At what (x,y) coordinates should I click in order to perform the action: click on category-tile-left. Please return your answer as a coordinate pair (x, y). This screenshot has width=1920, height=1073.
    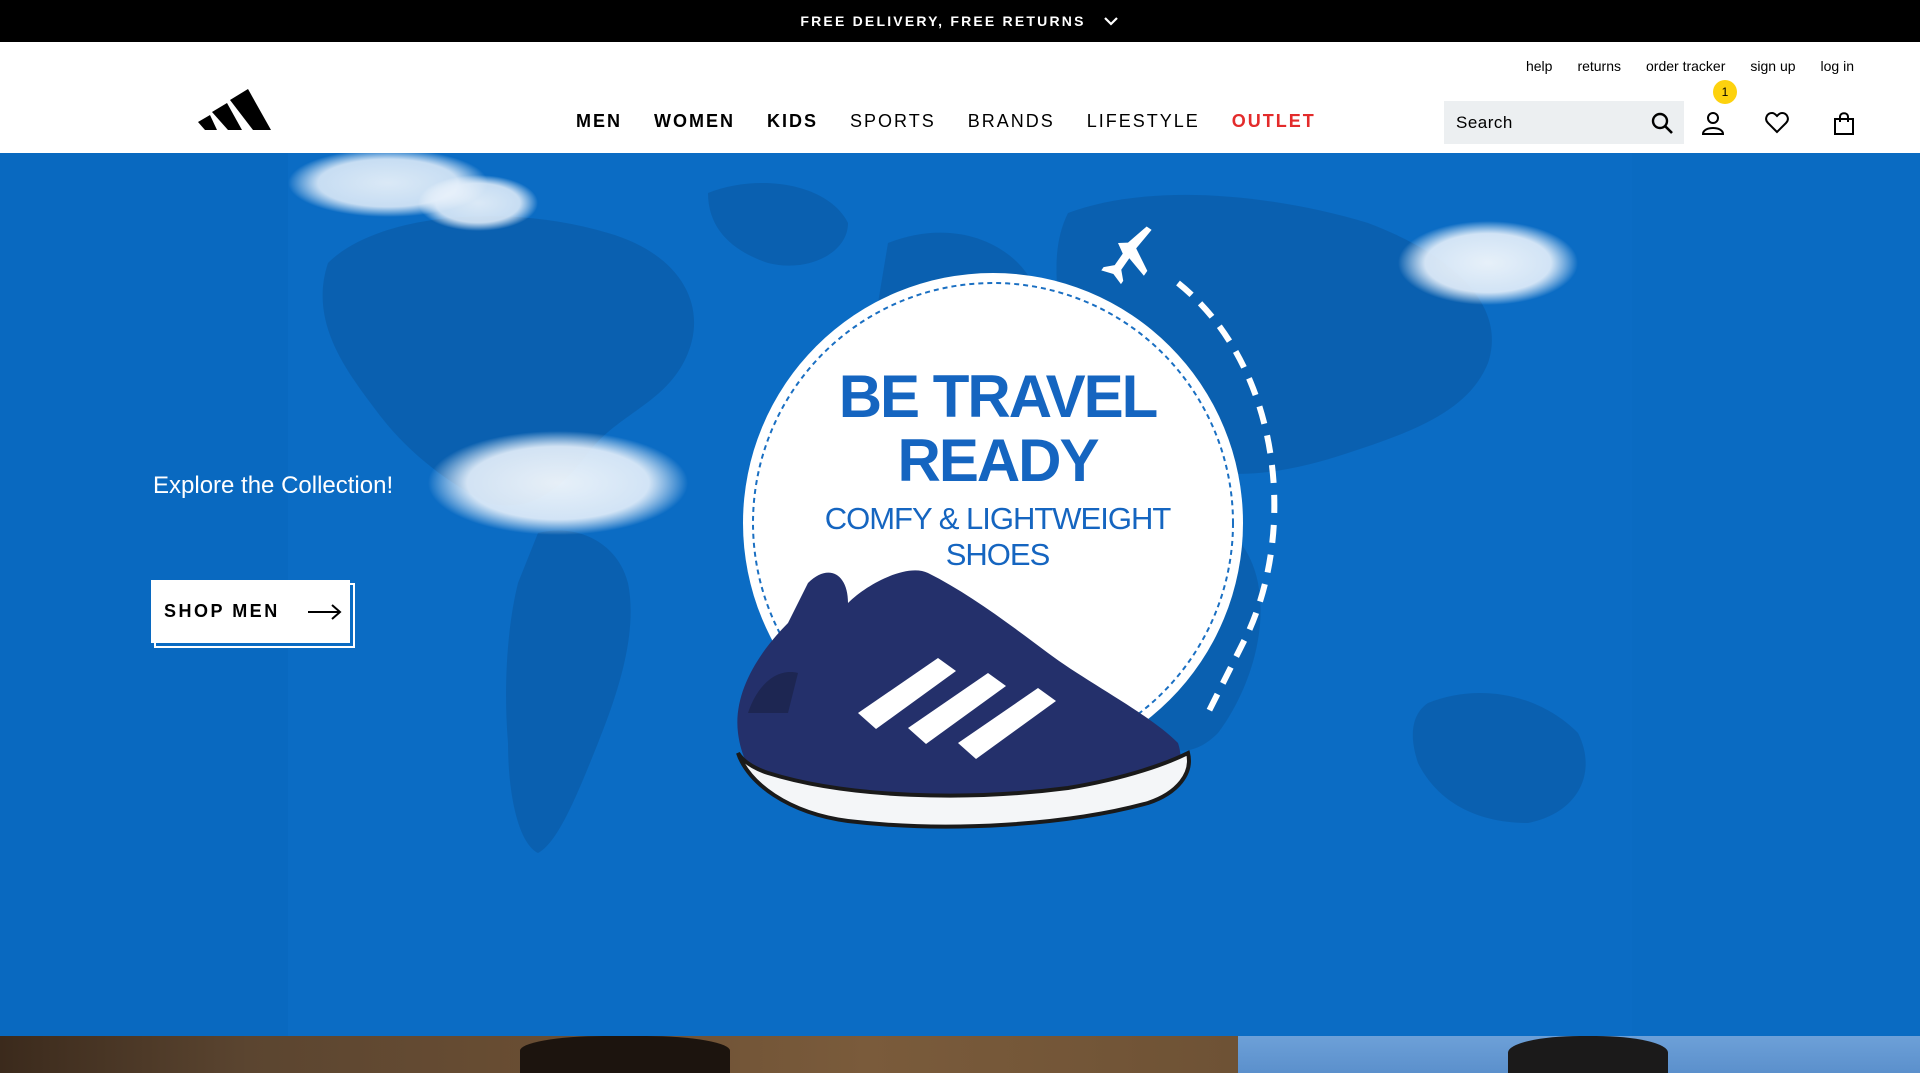
    Looking at the image, I should click on (619, 1054).